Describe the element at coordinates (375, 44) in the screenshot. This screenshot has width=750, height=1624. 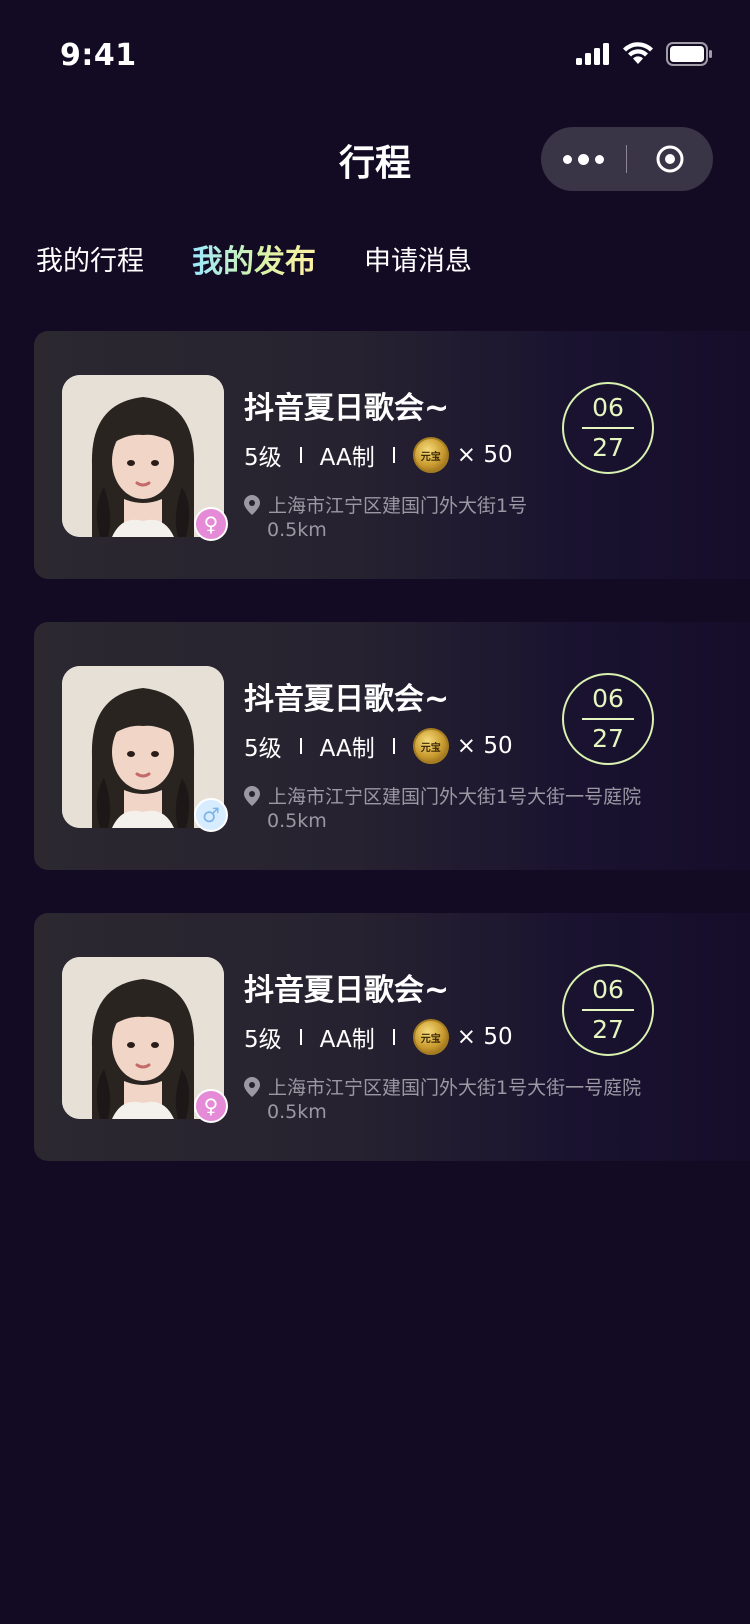
I see `status-bar: 9:41` at that location.